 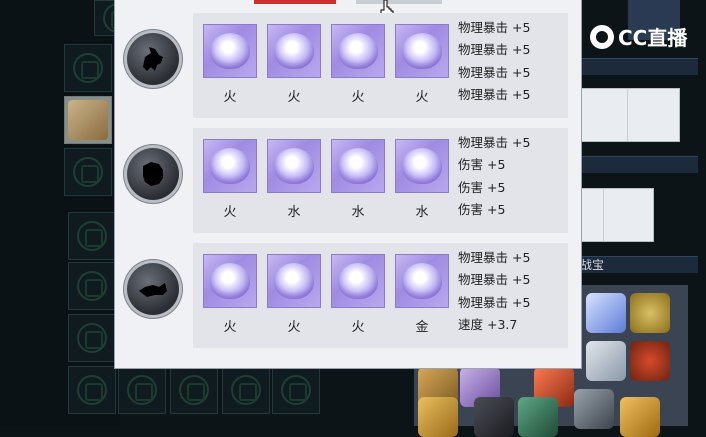 I want to click on tab-active, so click(x=295, y=2).